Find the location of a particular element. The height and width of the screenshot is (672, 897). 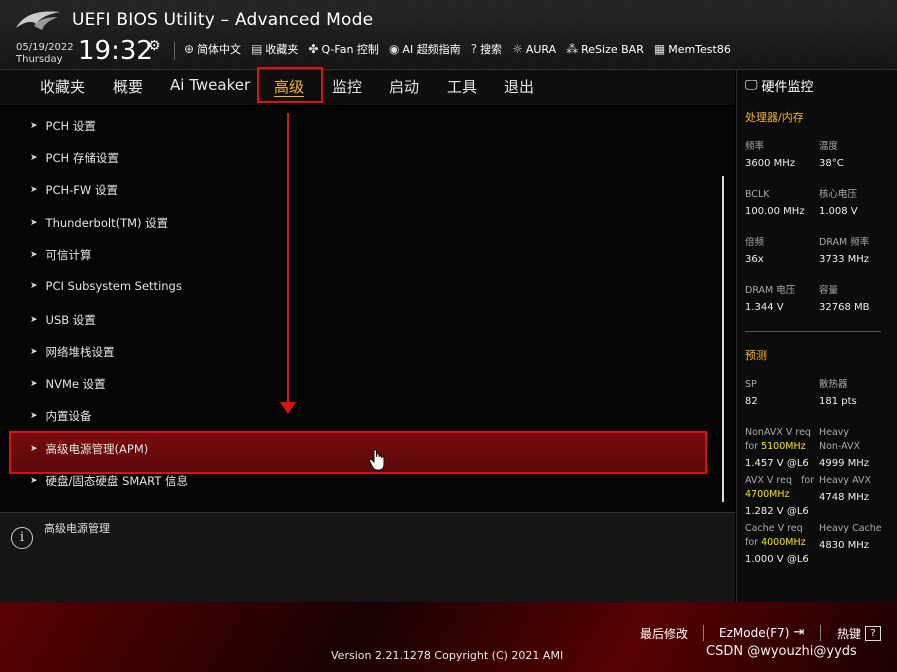

ezmode-button: EzMode(F7) ⇥ is located at coordinates (761, 632).